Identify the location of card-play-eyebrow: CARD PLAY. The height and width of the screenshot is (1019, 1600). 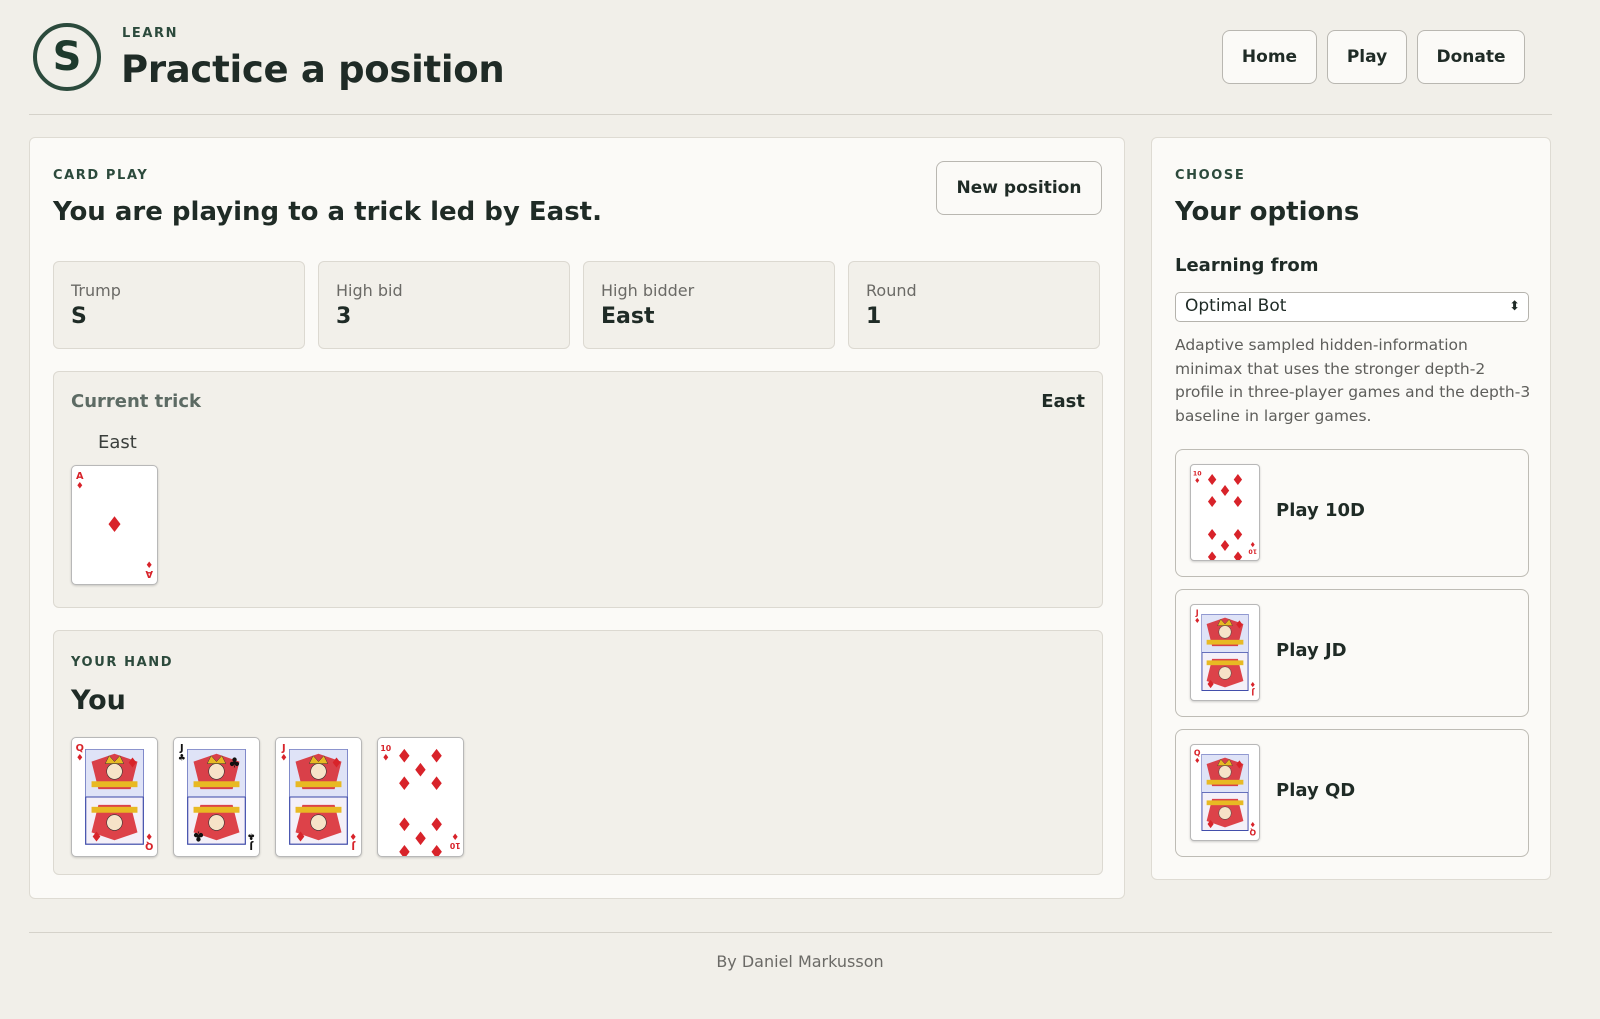
(101, 175).